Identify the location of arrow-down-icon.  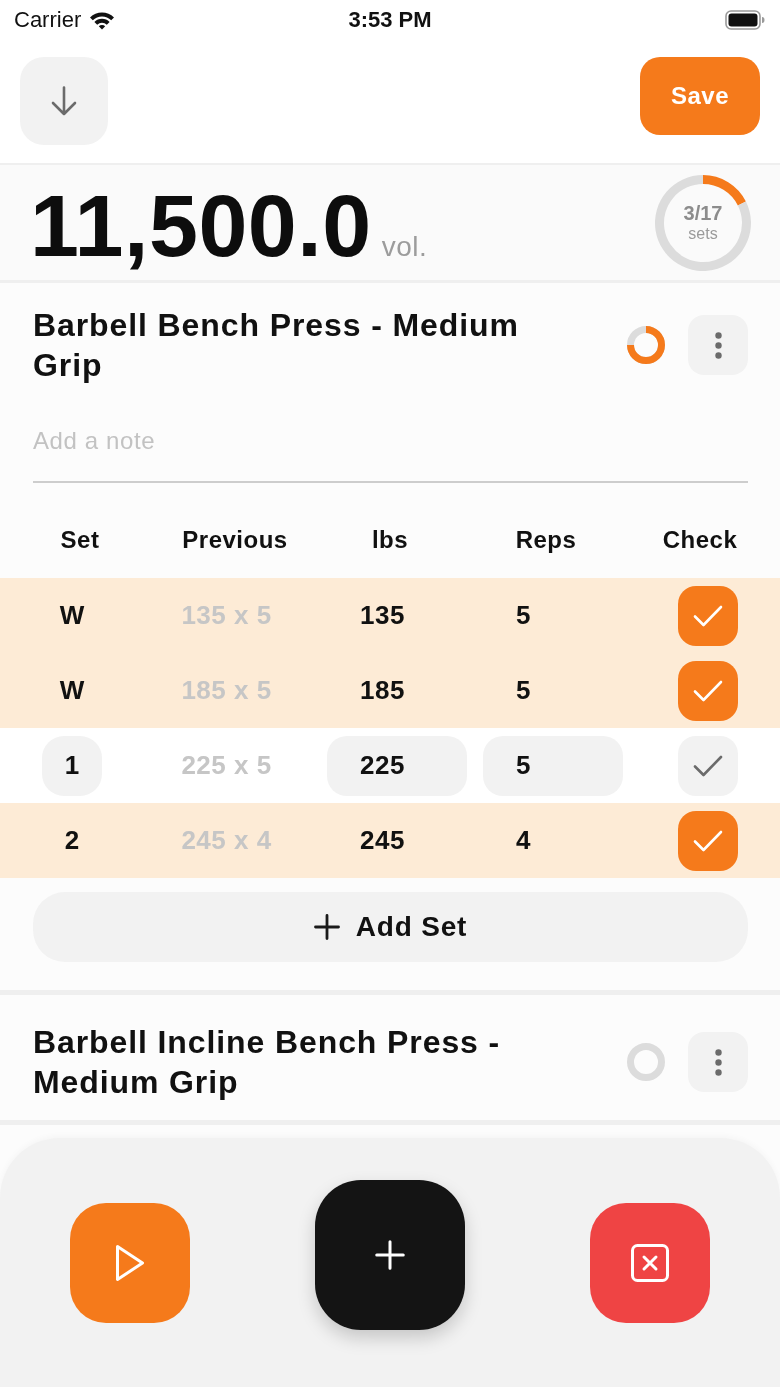
(64, 101).